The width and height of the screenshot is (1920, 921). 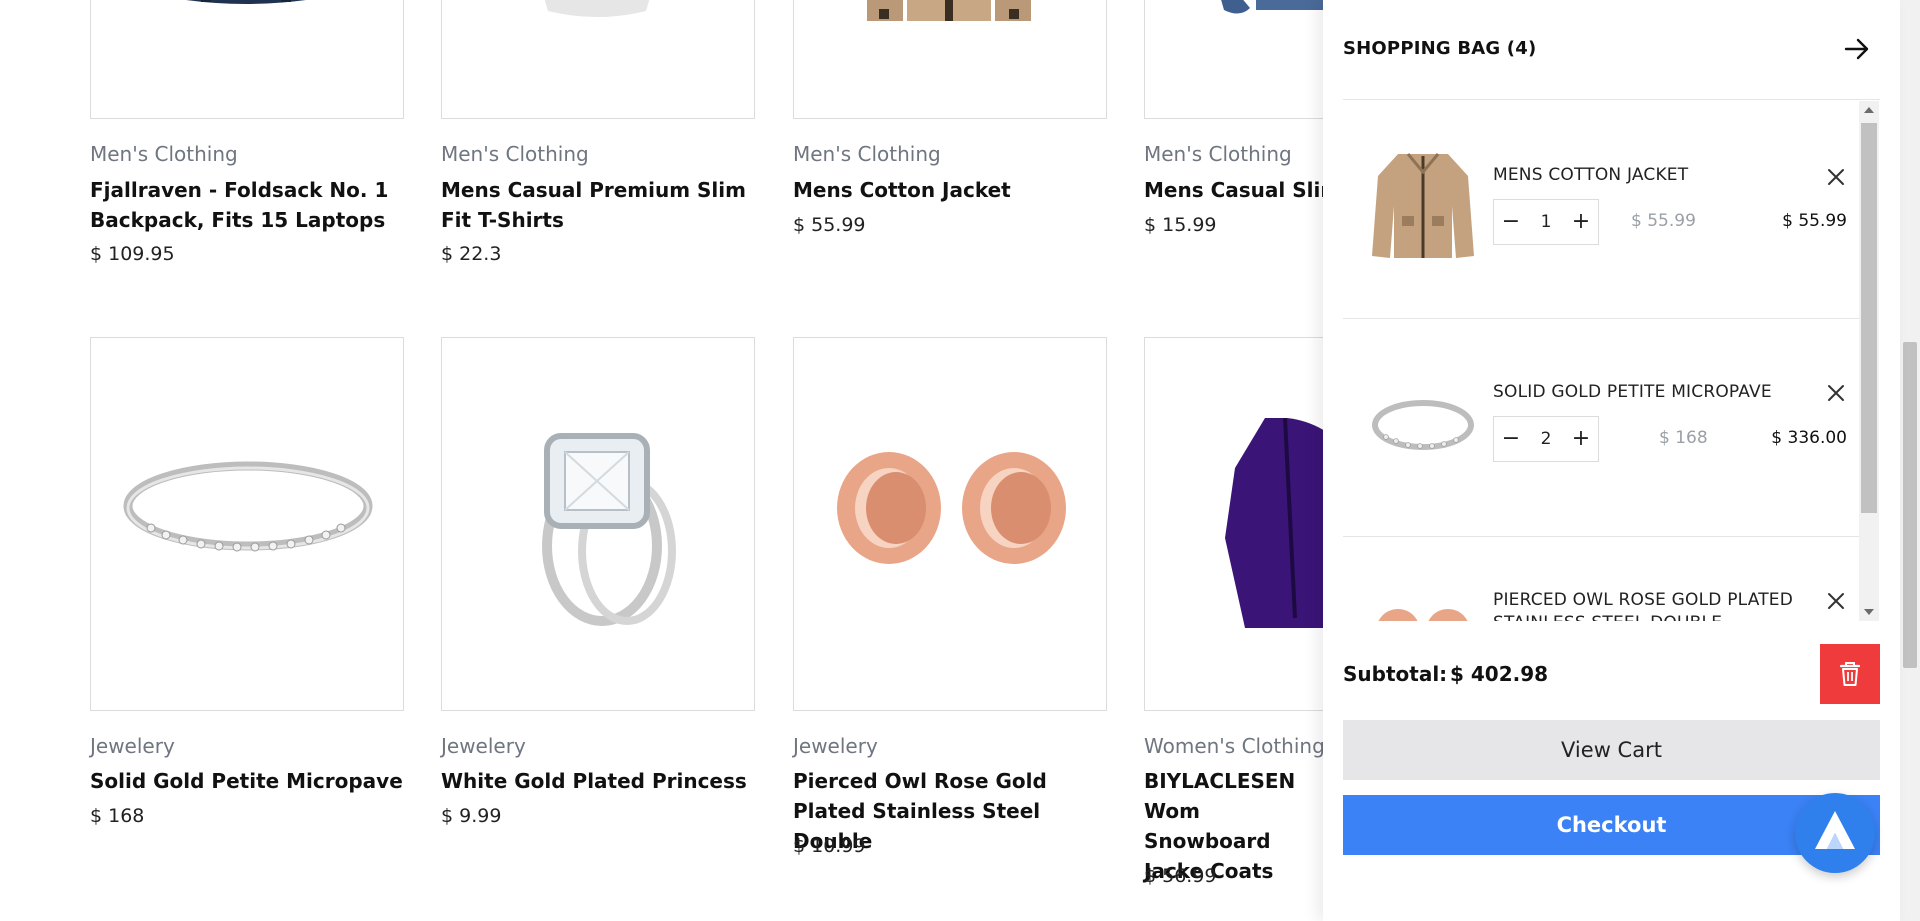 I want to click on jacket-image, so click(x=949, y=10).